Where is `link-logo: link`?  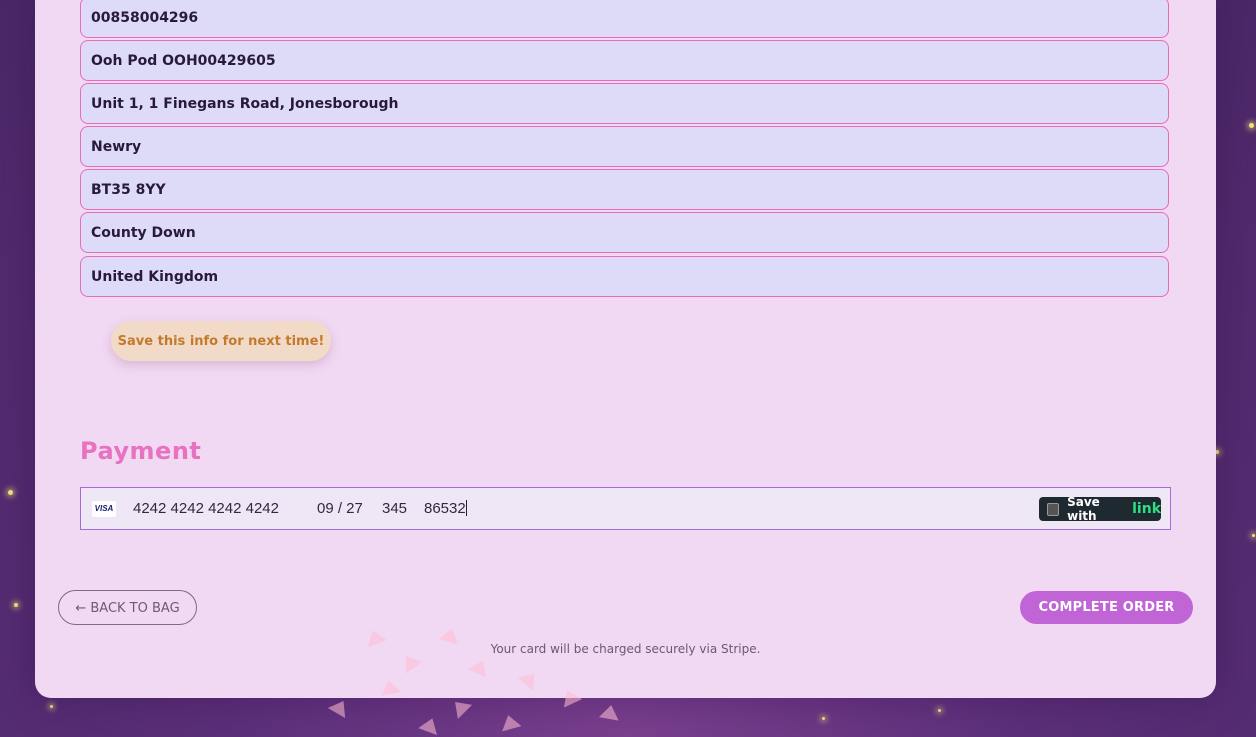
link-logo: link is located at coordinates (1146, 509).